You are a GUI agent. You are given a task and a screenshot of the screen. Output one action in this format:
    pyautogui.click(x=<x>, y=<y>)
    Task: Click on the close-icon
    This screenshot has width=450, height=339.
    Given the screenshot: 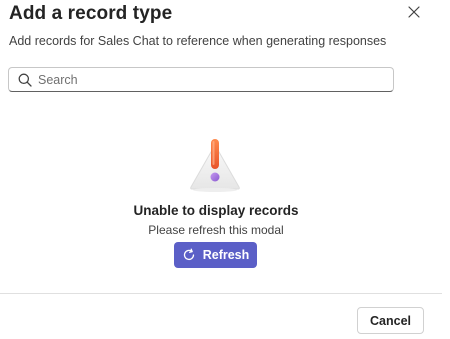 What is the action you would take?
    pyautogui.click(x=414, y=14)
    